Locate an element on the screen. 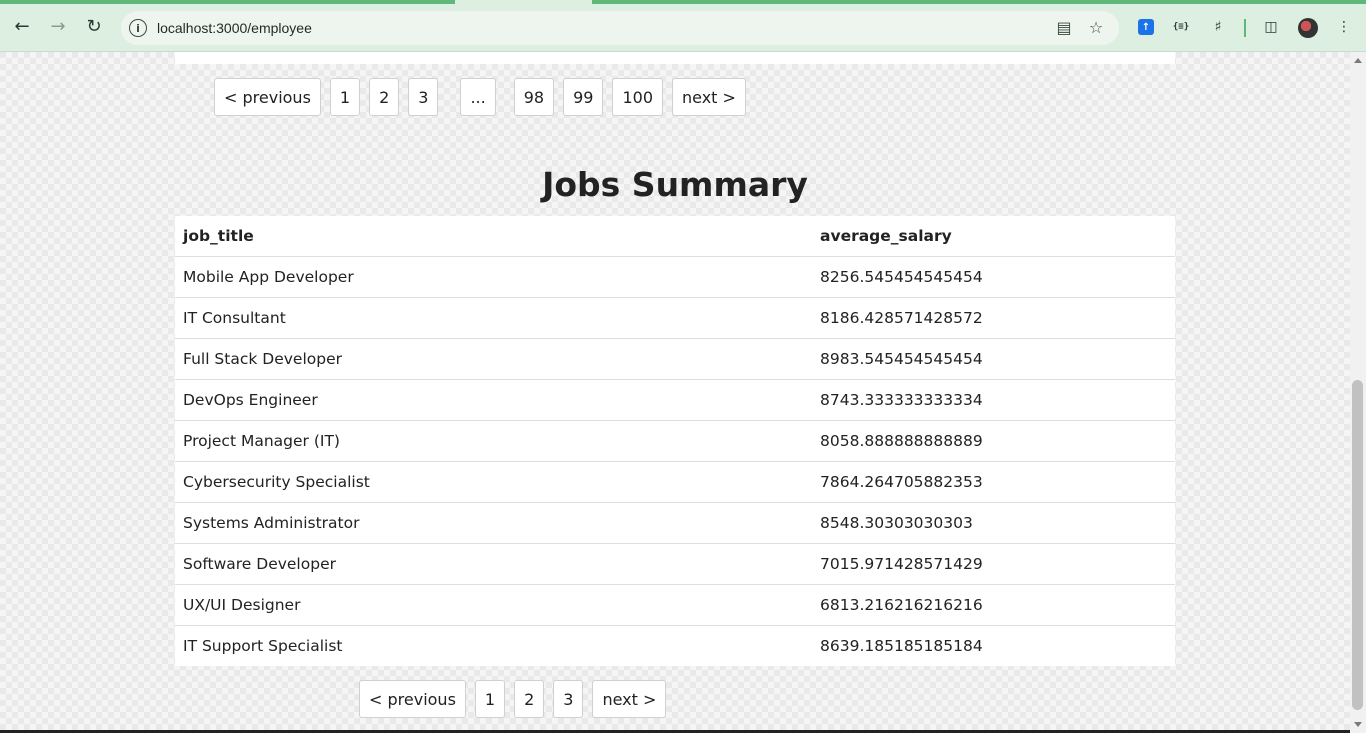 The height and width of the screenshot is (733, 1366). job-title-cell: IT Support Specialist is located at coordinates (263, 645).